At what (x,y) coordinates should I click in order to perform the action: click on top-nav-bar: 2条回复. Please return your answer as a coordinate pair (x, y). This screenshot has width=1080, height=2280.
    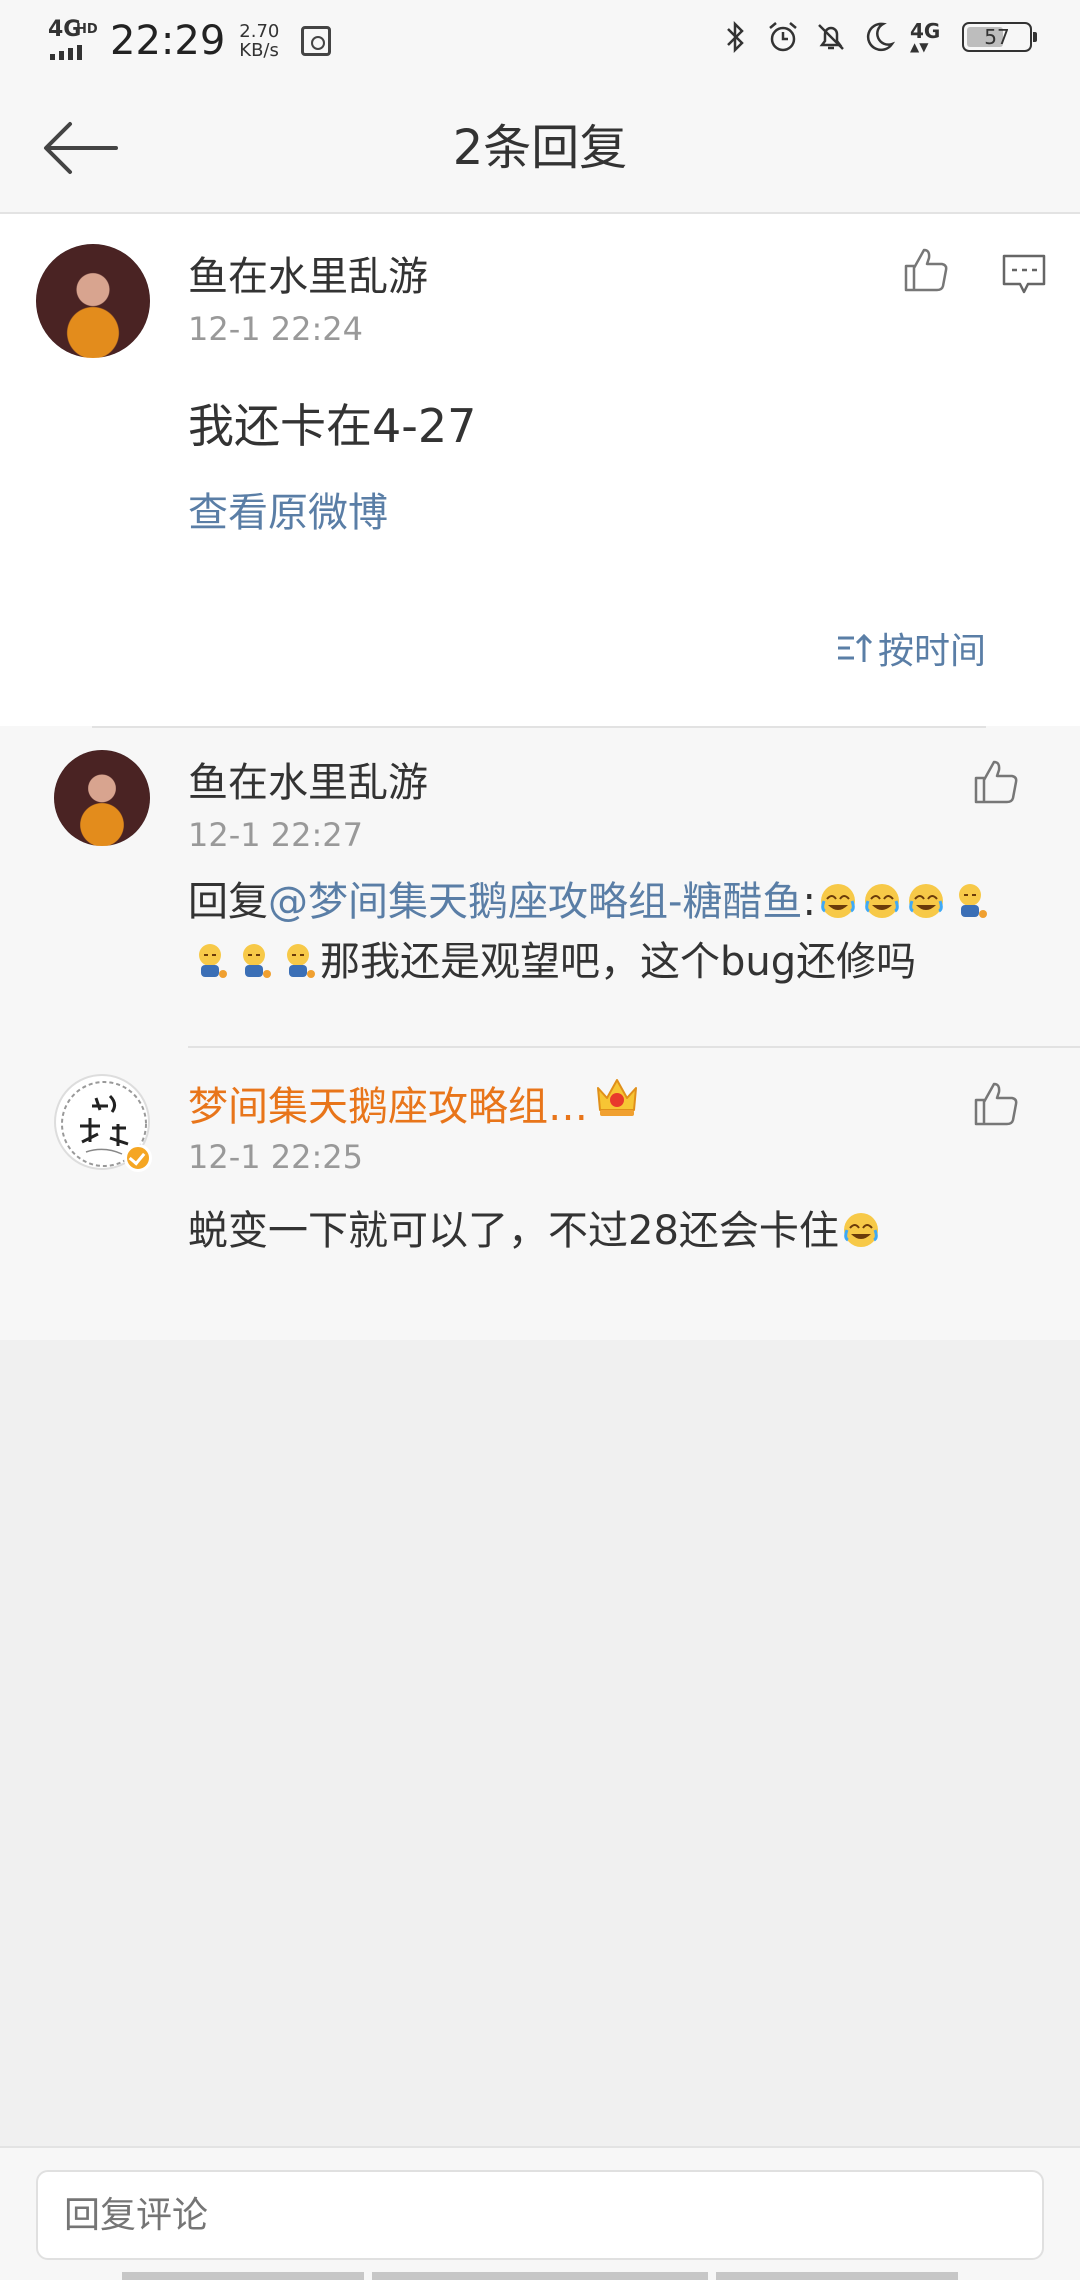
    Looking at the image, I should click on (540, 148).